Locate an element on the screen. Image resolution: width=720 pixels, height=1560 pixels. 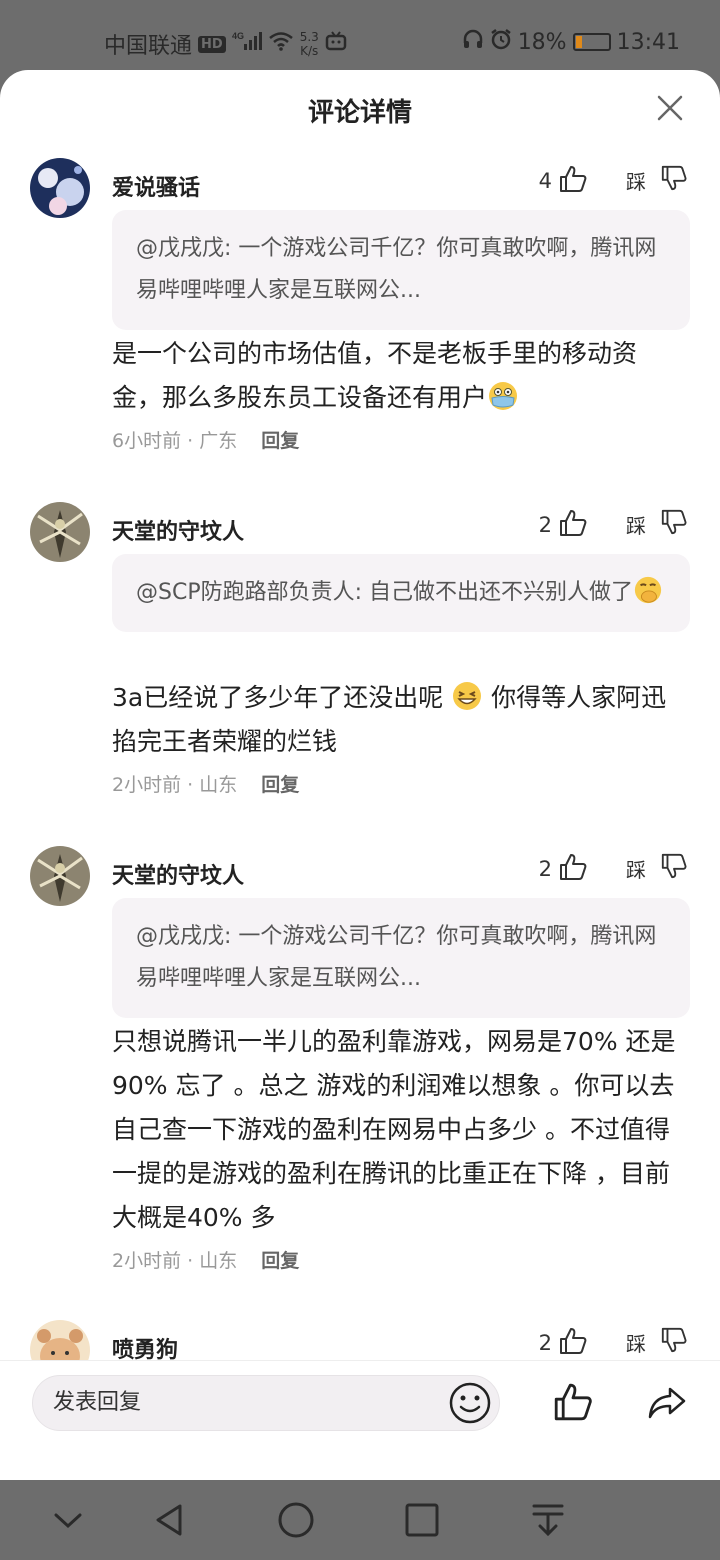
quoted-comment-text: @SCP防跑路部负责人: 自己做不出还不兴别人做了 is located at coordinates (384, 592).